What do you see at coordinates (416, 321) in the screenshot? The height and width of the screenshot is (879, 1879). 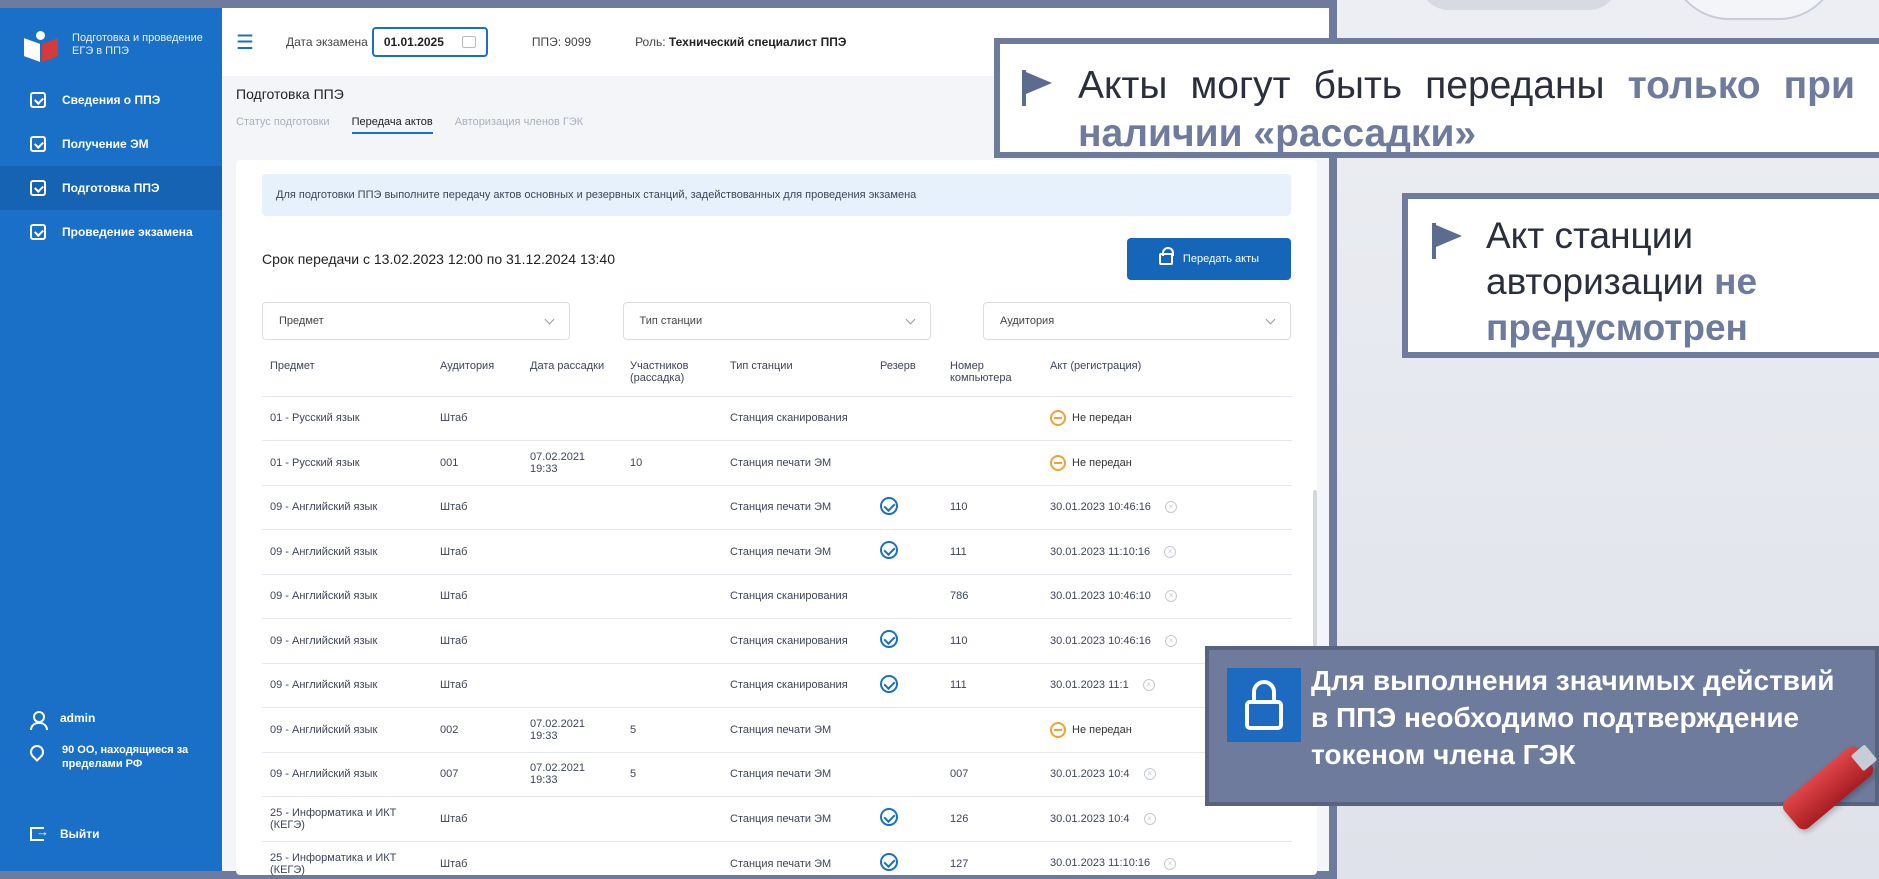 I see `subject-select: Предмет` at bounding box center [416, 321].